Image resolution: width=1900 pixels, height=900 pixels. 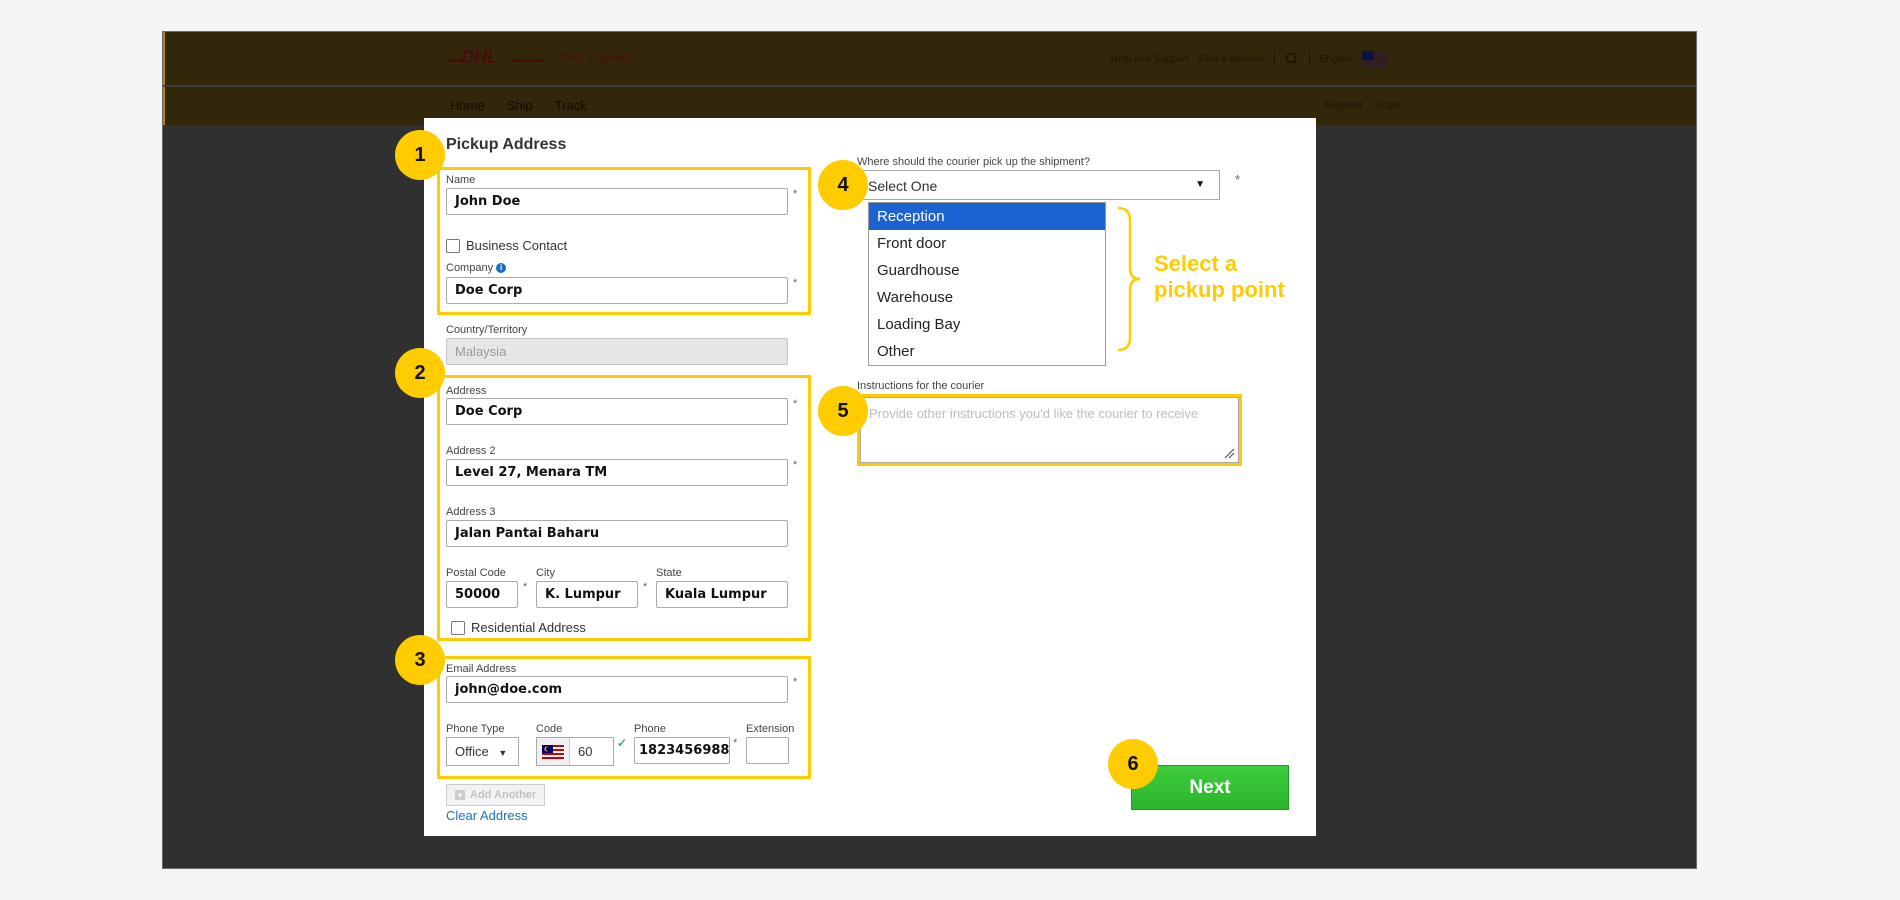 I want to click on option-loading-bay: Loading Bay, so click(x=987, y=324).